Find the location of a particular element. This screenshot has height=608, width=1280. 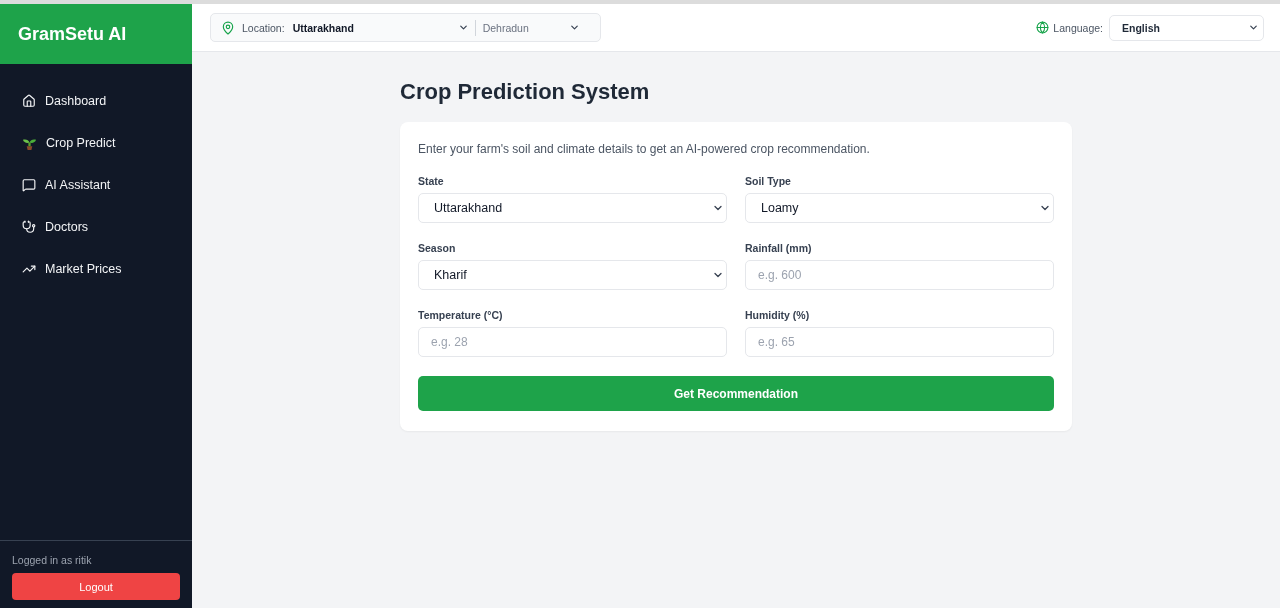

page-title: Crop Prediction System is located at coordinates (525, 92).